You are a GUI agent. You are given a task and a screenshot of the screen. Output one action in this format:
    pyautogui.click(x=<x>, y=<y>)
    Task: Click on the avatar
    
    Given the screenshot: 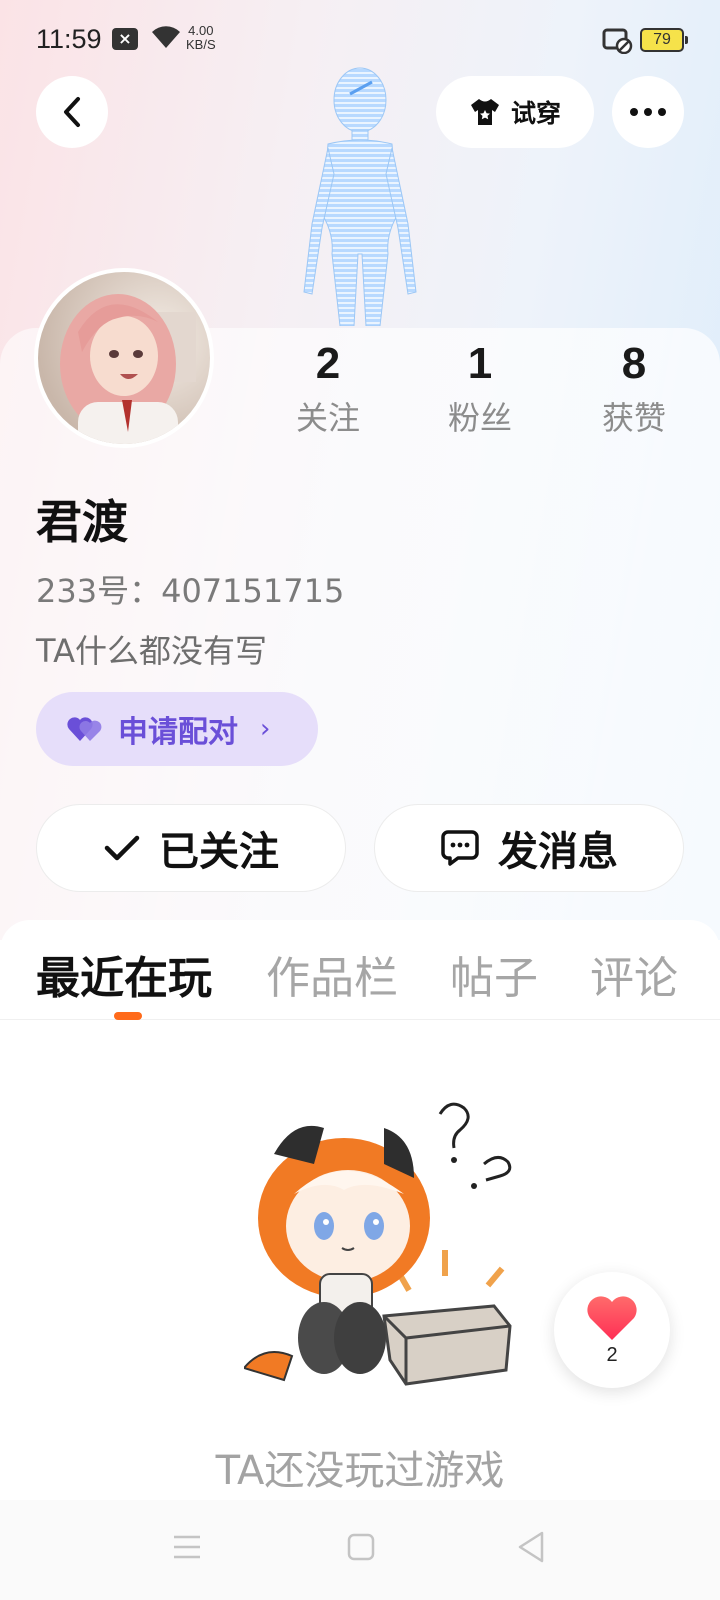 What is the action you would take?
    pyautogui.click(x=124, y=360)
    